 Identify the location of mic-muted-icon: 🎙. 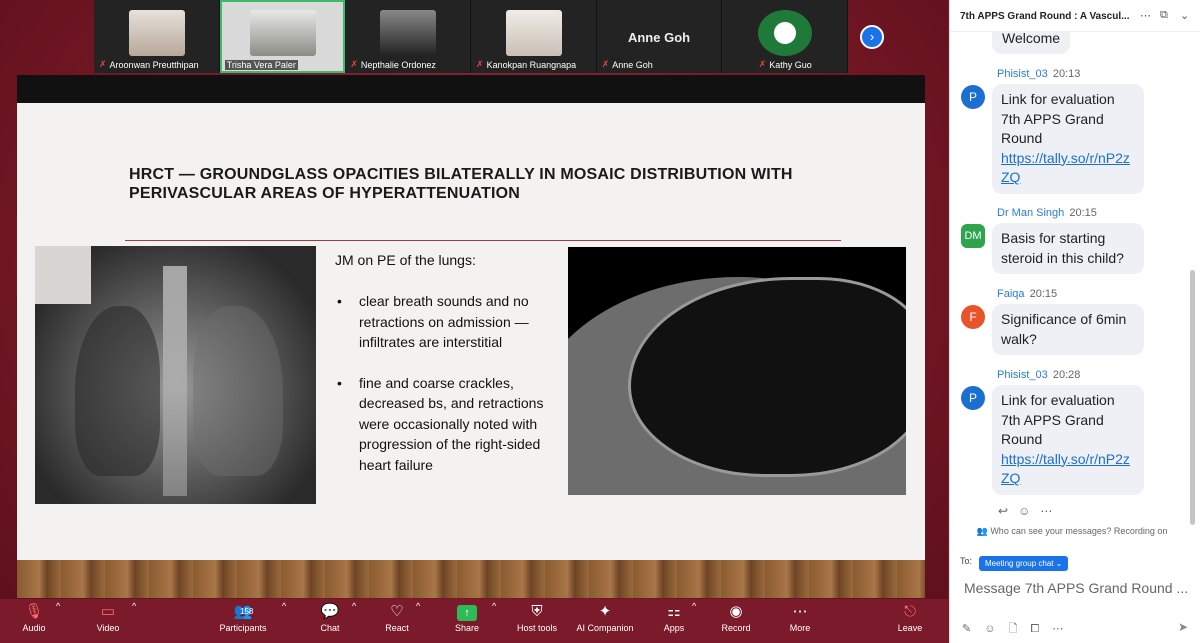
(34, 611).